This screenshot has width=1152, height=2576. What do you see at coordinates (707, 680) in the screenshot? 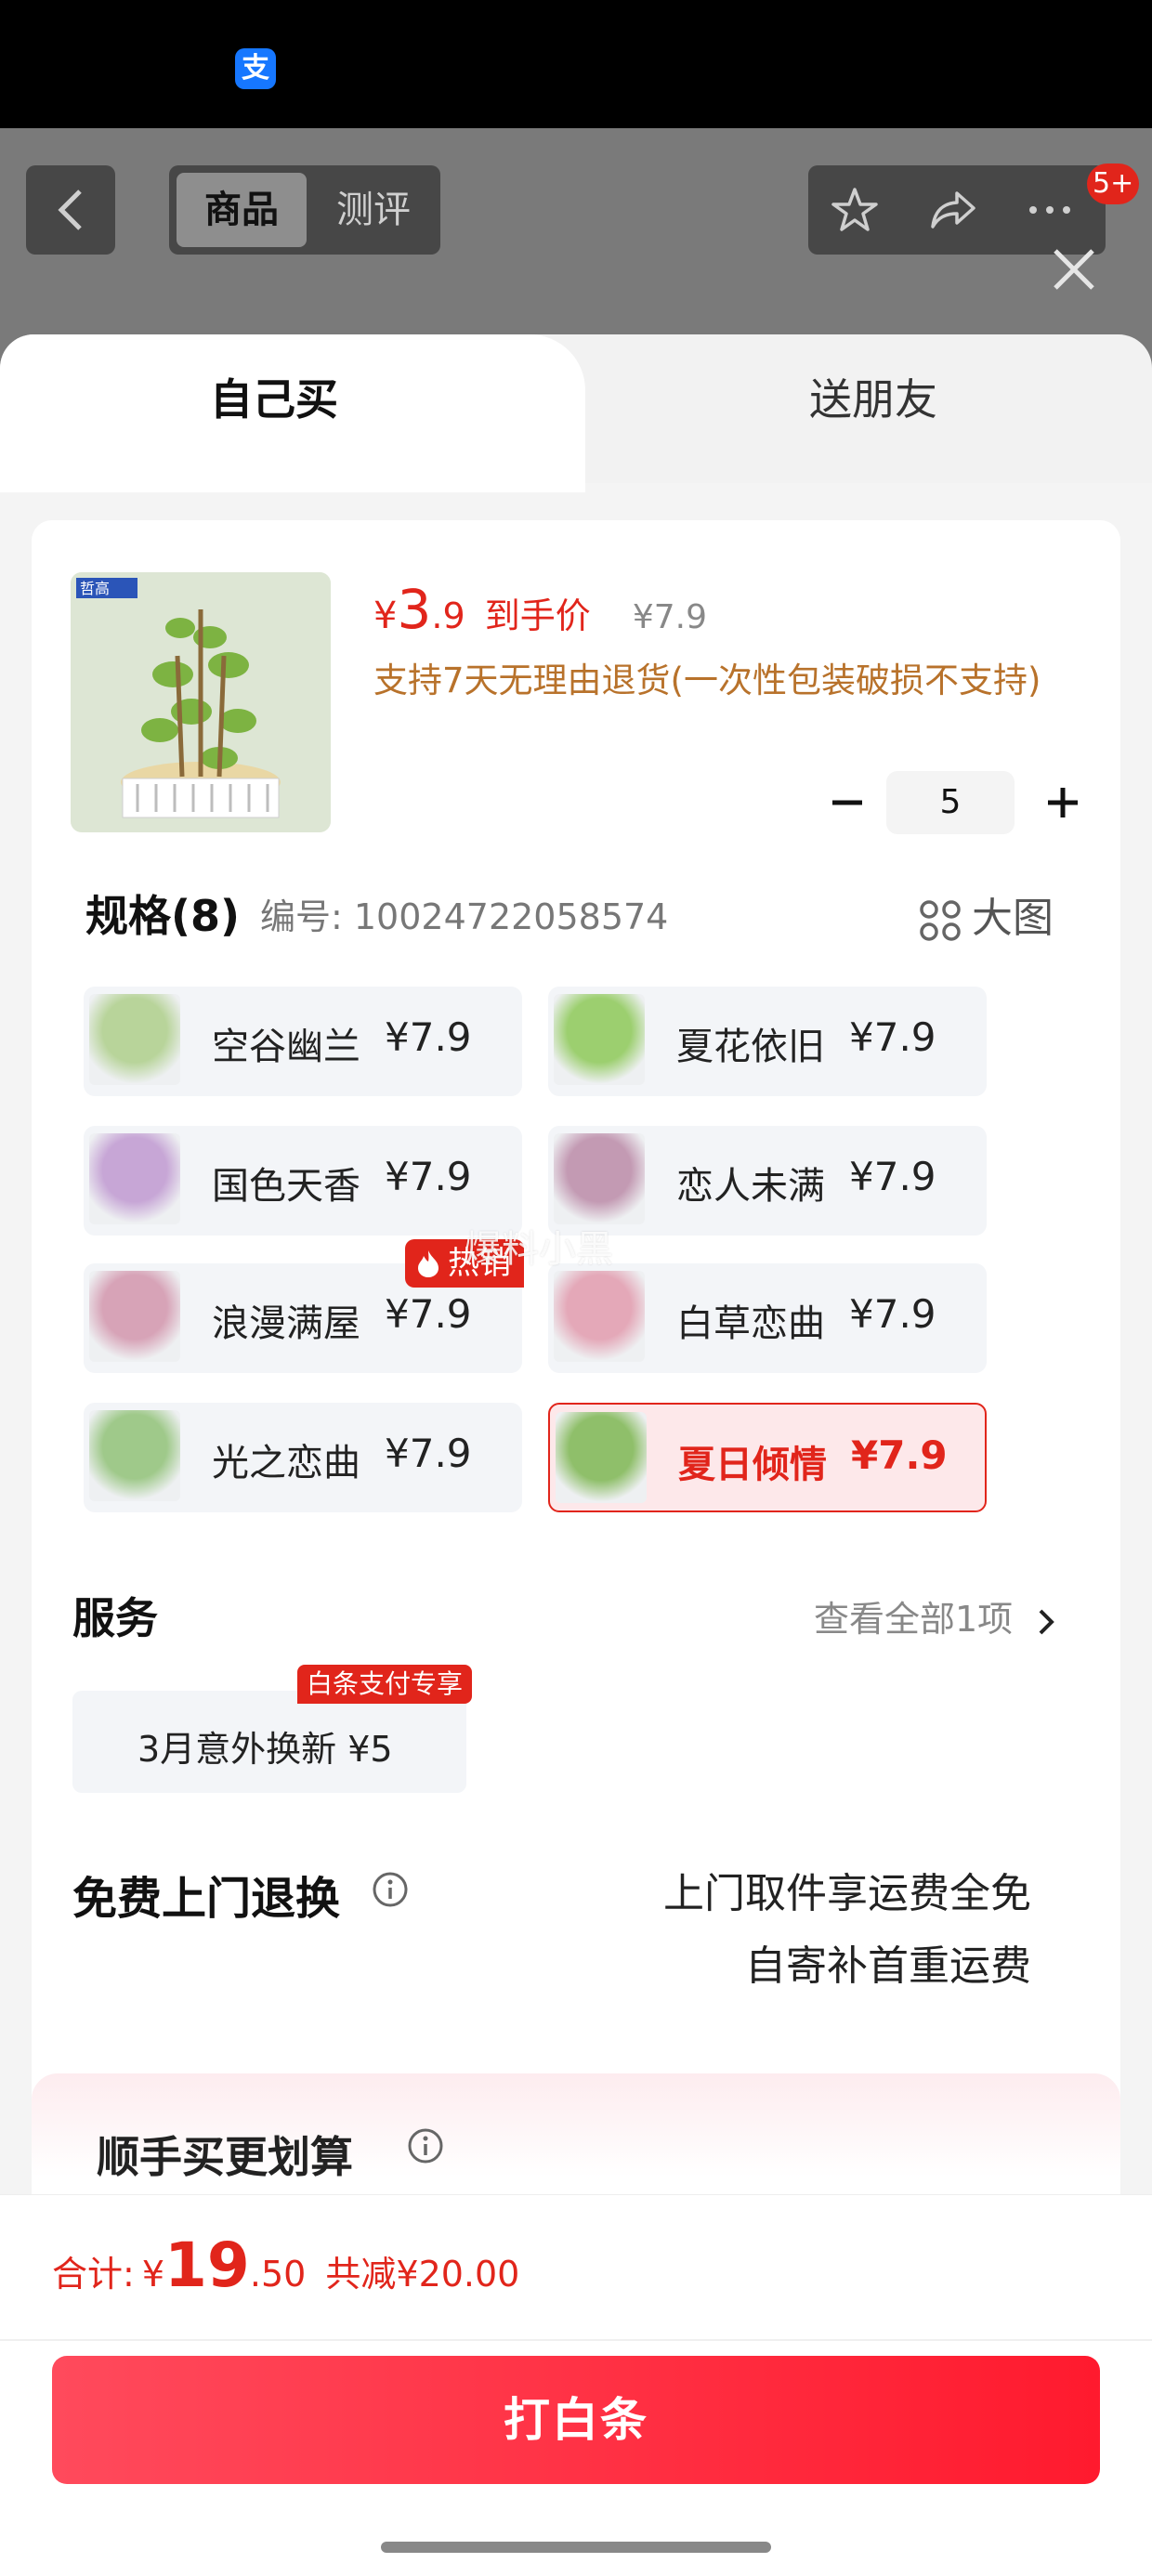
I see `return-policy-note: 支持7天无理由退货(一次性包装破损不支持)` at bounding box center [707, 680].